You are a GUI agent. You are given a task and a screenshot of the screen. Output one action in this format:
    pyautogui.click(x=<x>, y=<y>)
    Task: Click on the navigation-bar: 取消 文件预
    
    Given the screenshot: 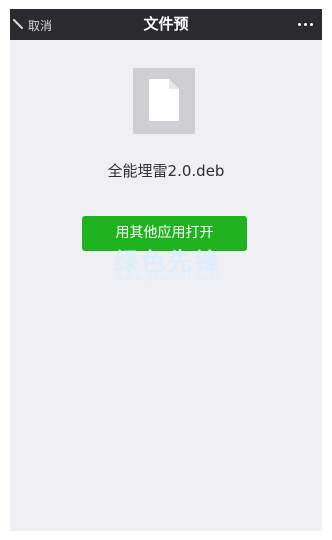 What is the action you would take?
    pyautogui.click(x=166, y=24)
    